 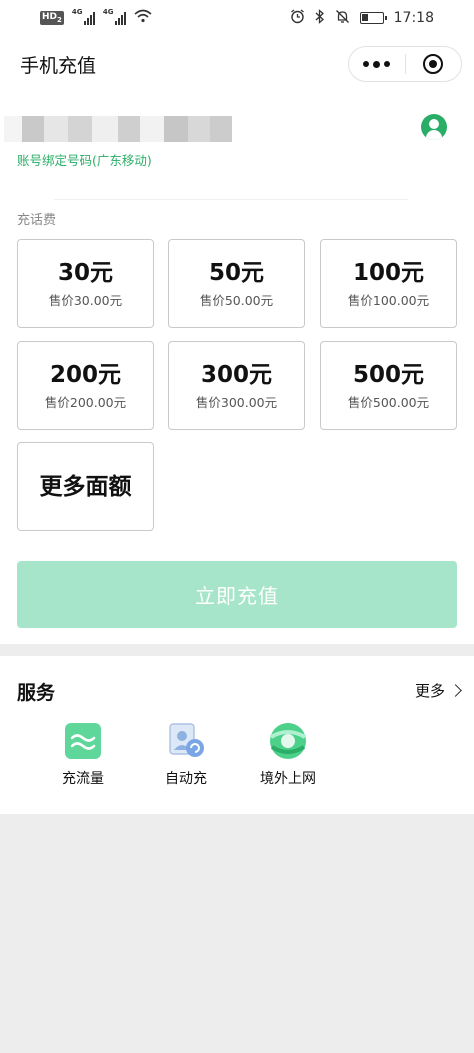 What do you see at coordinates (455, 690) in the screenshot?
I see `chevron-right-icon` at bounding box center [455, 690].